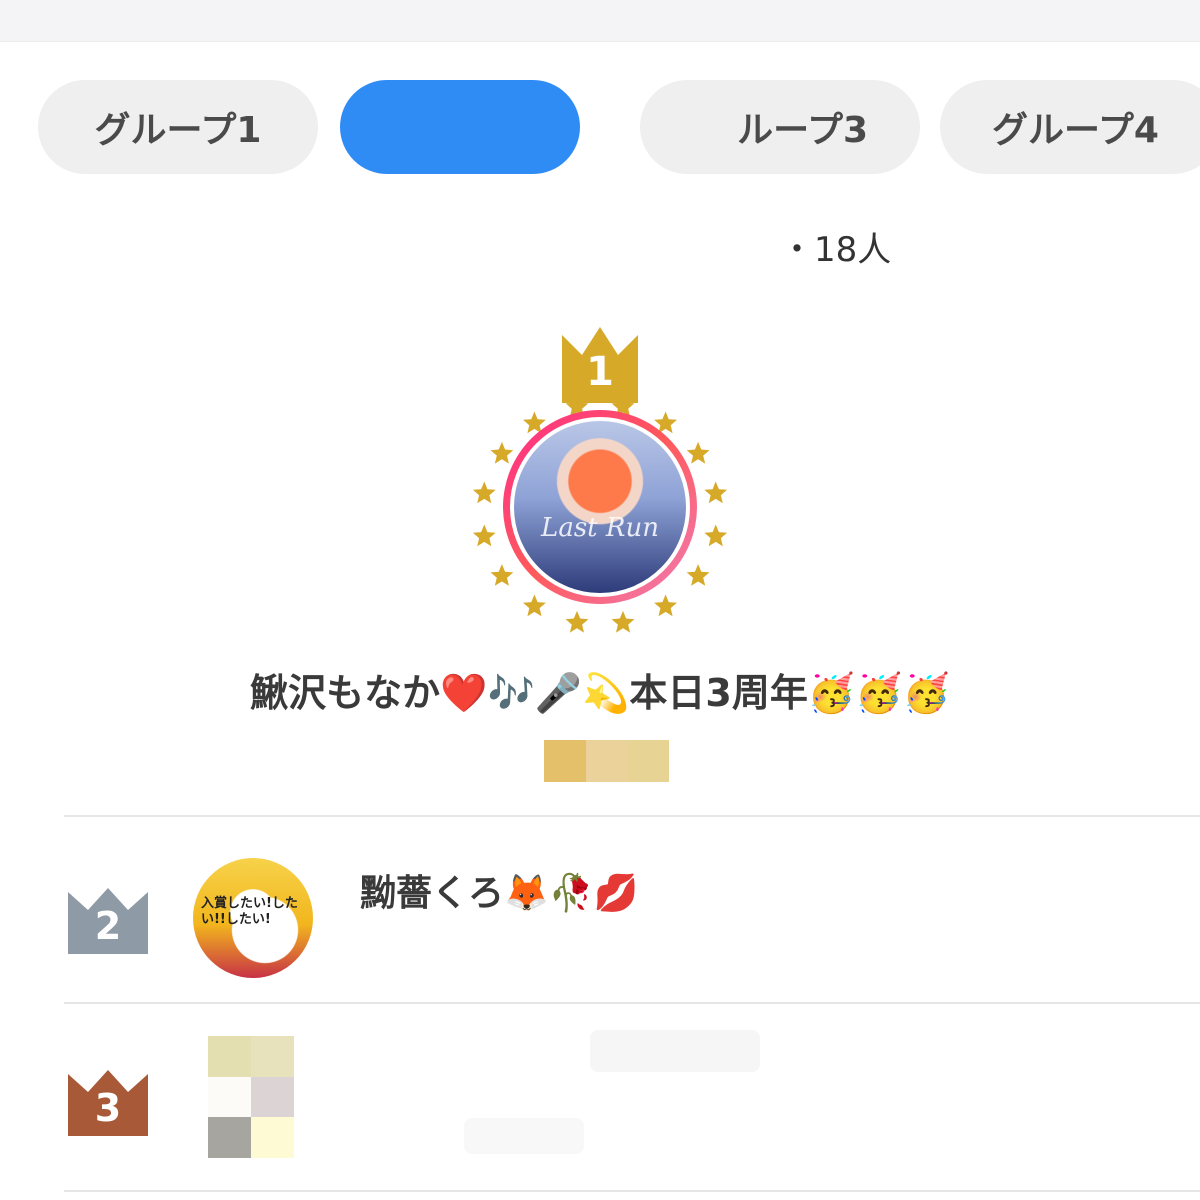 The image size is (1200, 1200). I want to click on avatar-text: 入賞したい!したい!!したい!, so click(249, 911).